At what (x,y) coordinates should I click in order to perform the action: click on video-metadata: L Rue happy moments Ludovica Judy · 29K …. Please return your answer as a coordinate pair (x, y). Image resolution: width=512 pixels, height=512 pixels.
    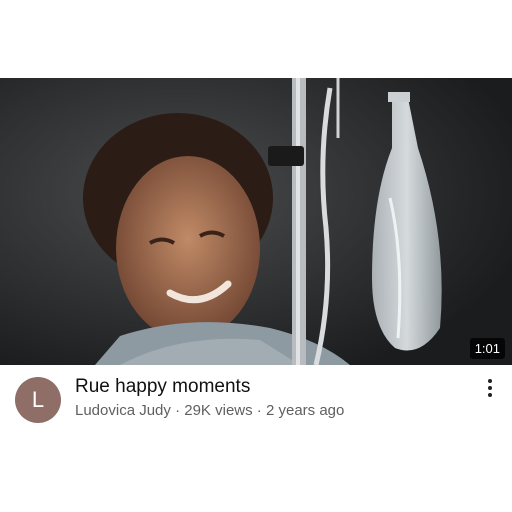
    Looking at the image, I should click on (256, 400).